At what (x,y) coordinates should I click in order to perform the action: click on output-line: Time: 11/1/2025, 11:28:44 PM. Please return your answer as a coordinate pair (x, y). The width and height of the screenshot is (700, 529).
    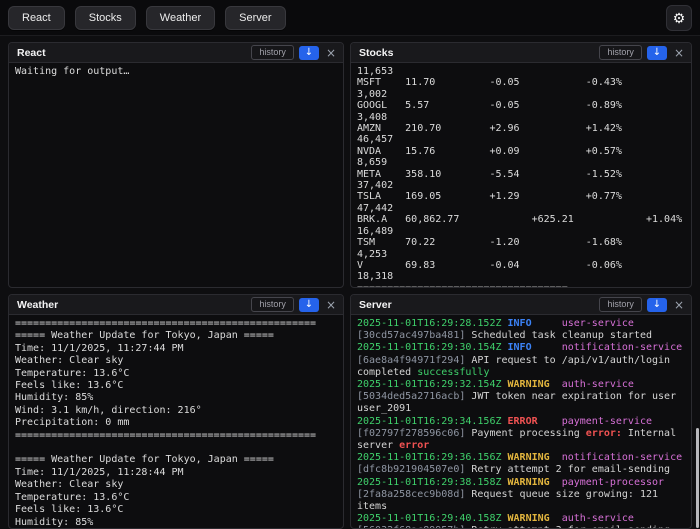
    Looking at the image, I should click on (99, 472).